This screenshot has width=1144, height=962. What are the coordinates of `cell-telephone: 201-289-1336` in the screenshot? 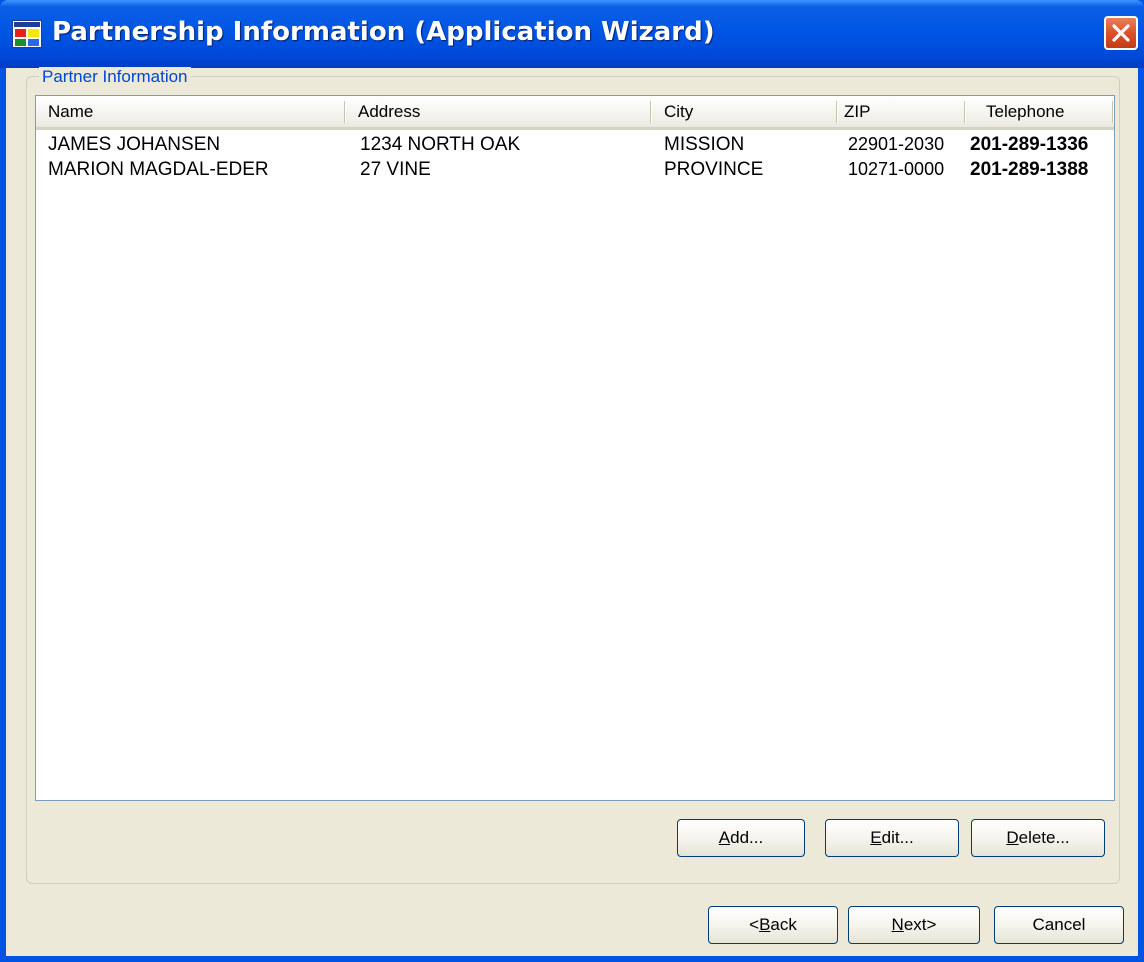 It's located at (1029, 144).